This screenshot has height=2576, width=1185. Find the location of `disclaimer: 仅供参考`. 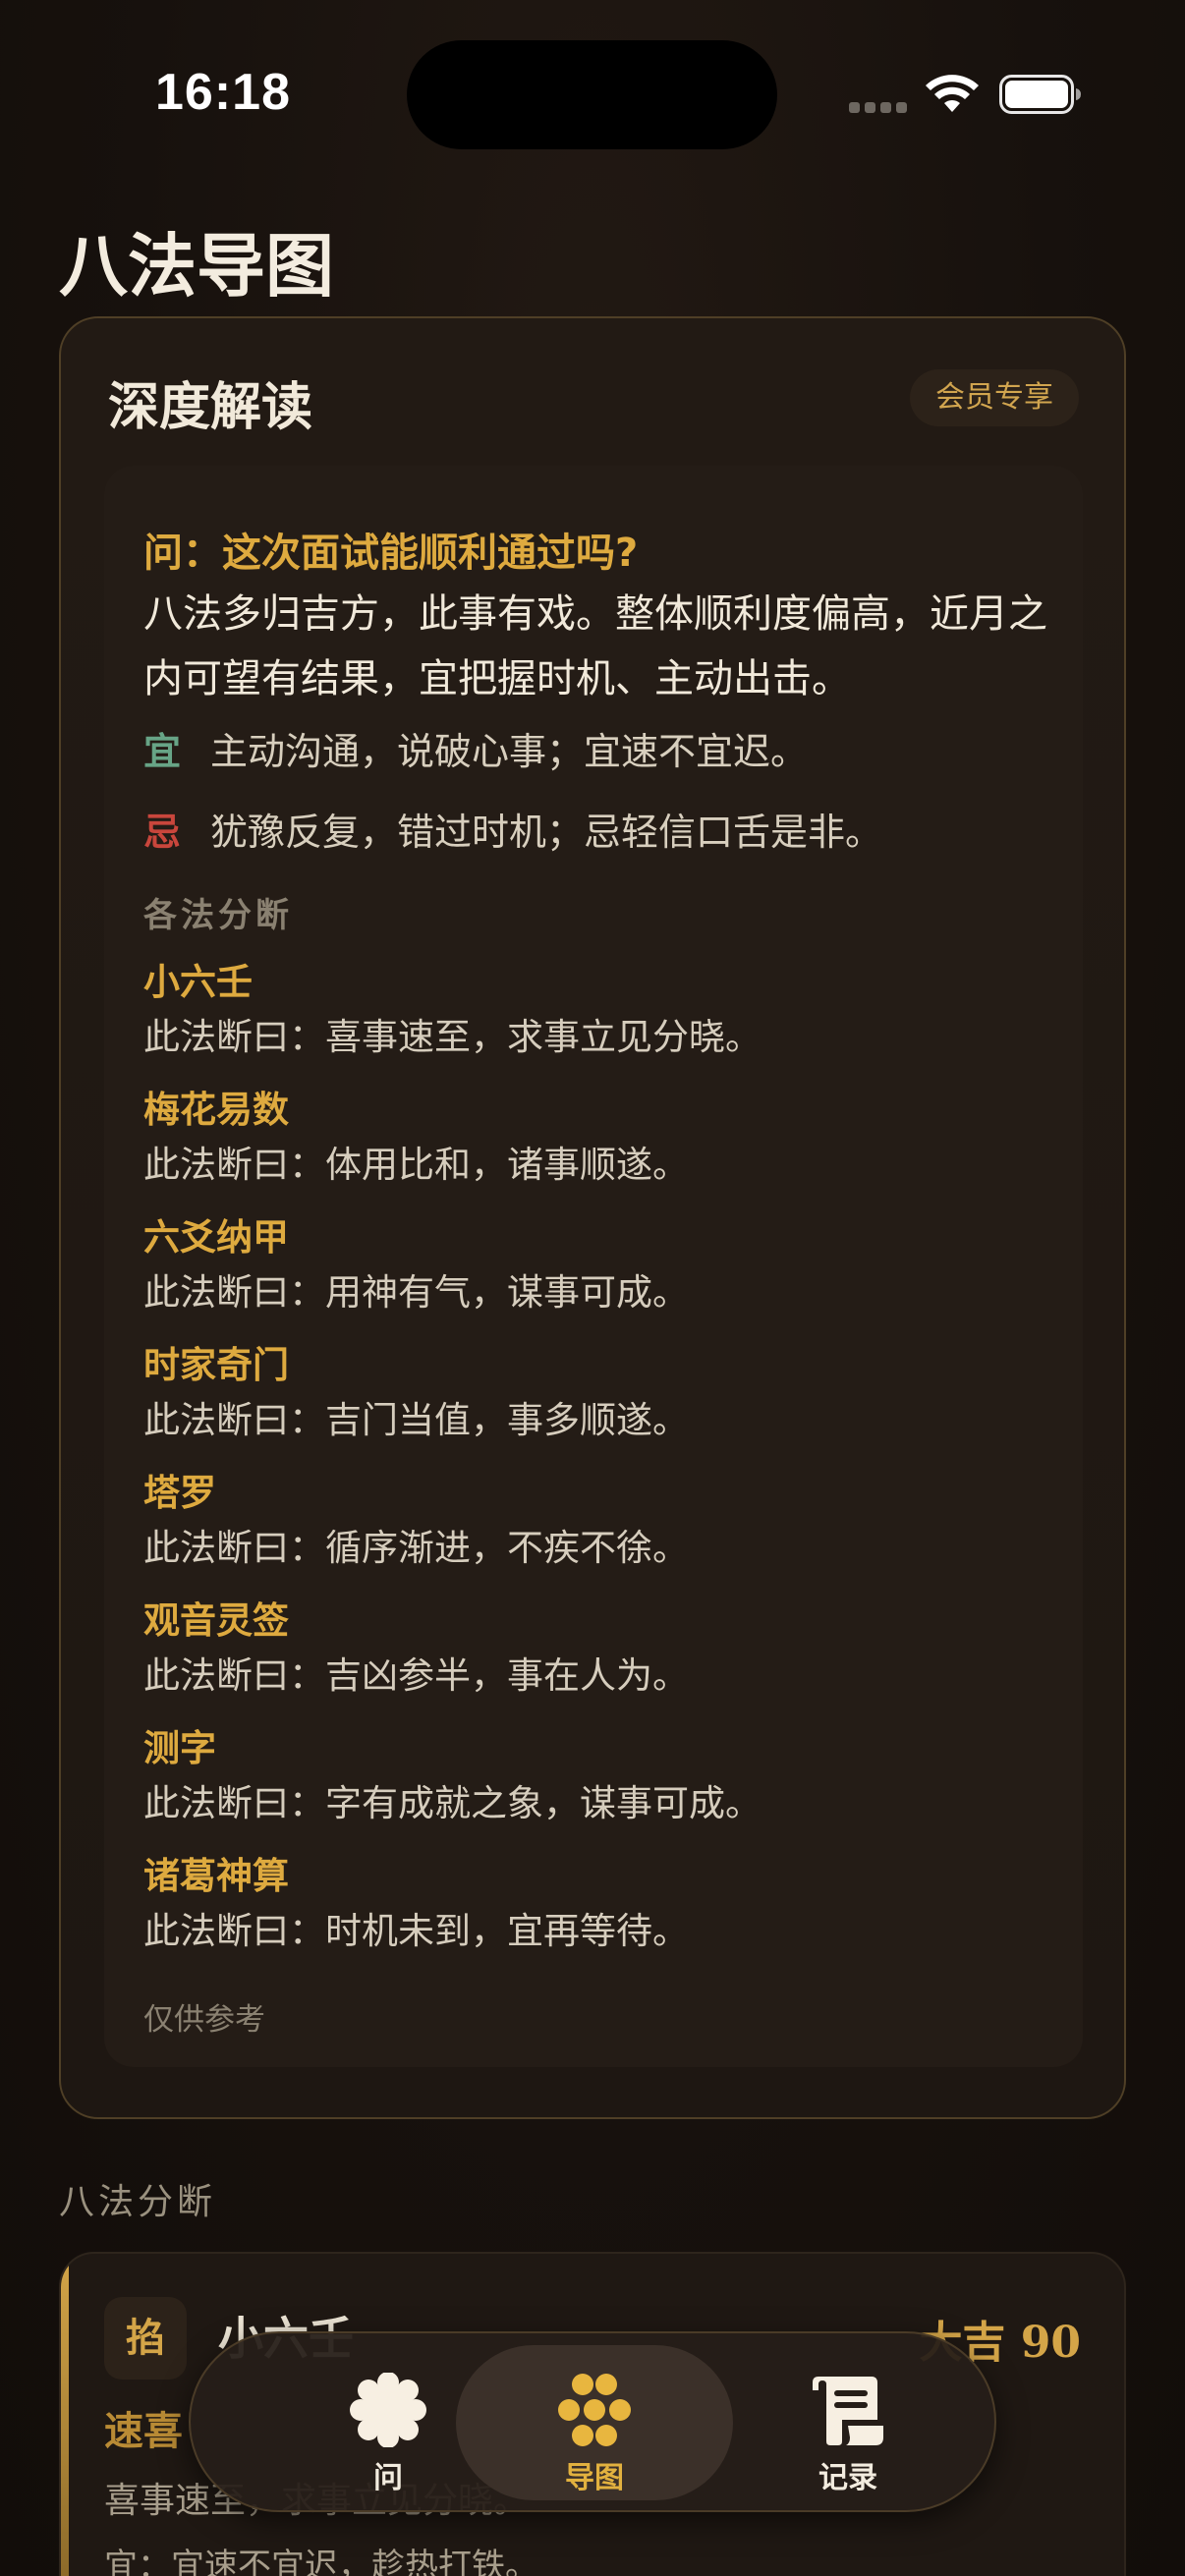

disclaimer: 仅供参考 is located at coordinates (204, 2020).